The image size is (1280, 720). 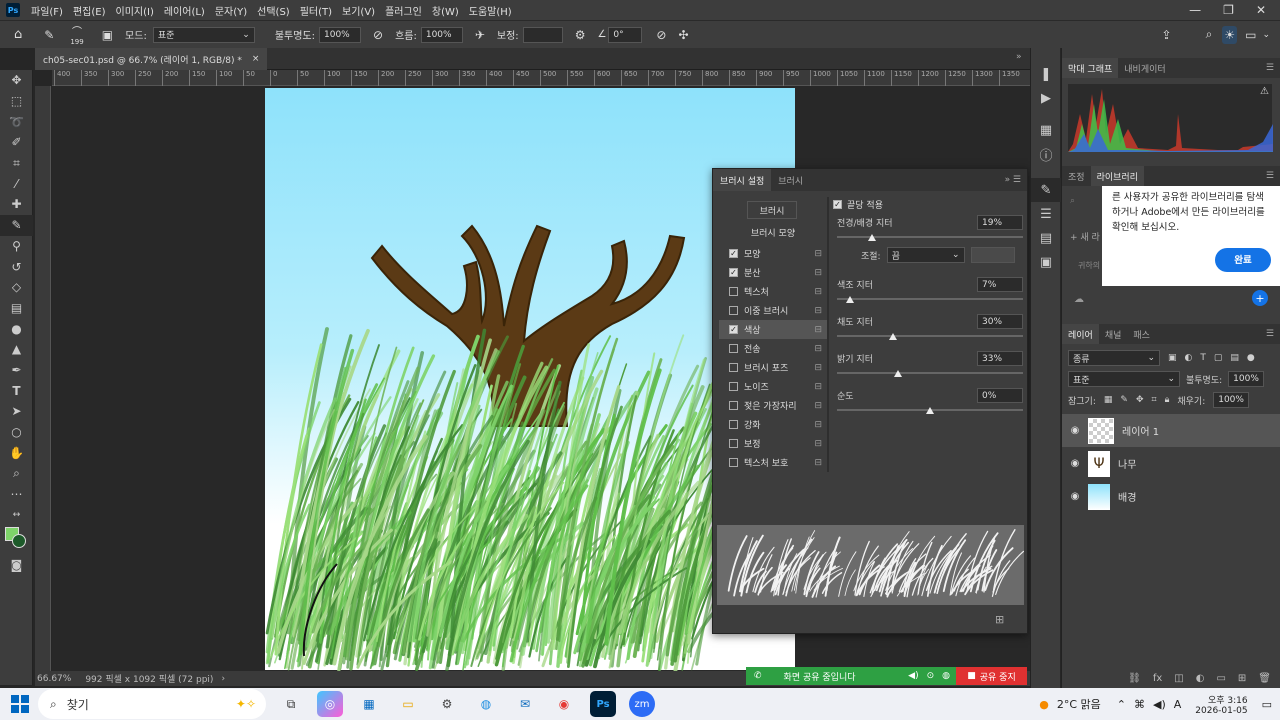 I want to click on menu-file: 파일(F), so click(x=47, y=10).